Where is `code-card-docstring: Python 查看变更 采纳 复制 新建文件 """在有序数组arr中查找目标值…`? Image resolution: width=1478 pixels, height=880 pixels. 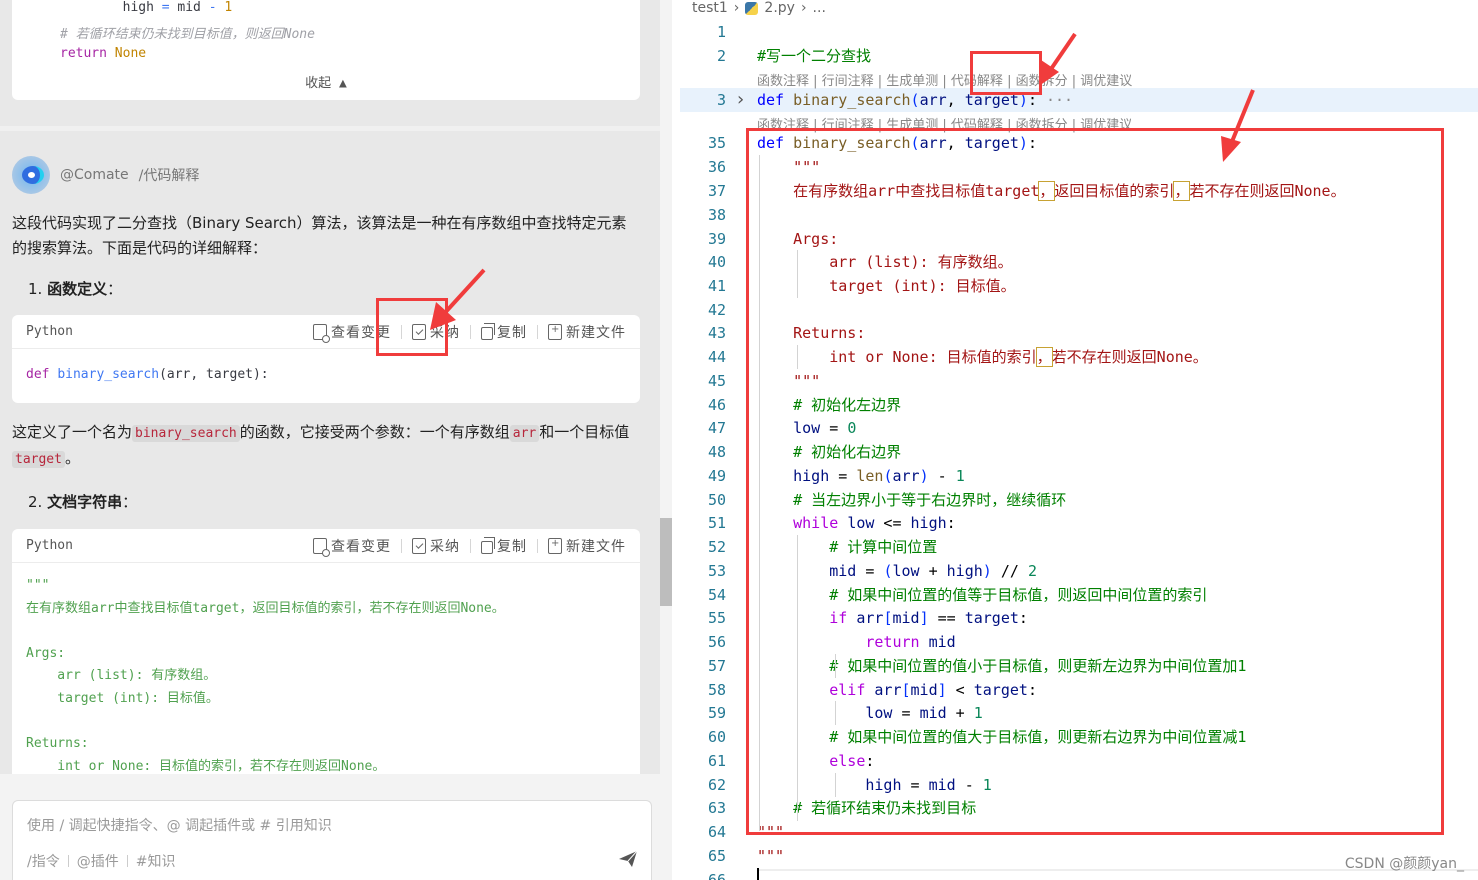
code-card-docstring: Python 查看变更 采纳 复制 新建文件 """在有序数组arr中查找目标值… is located at coordinates (326, 659).